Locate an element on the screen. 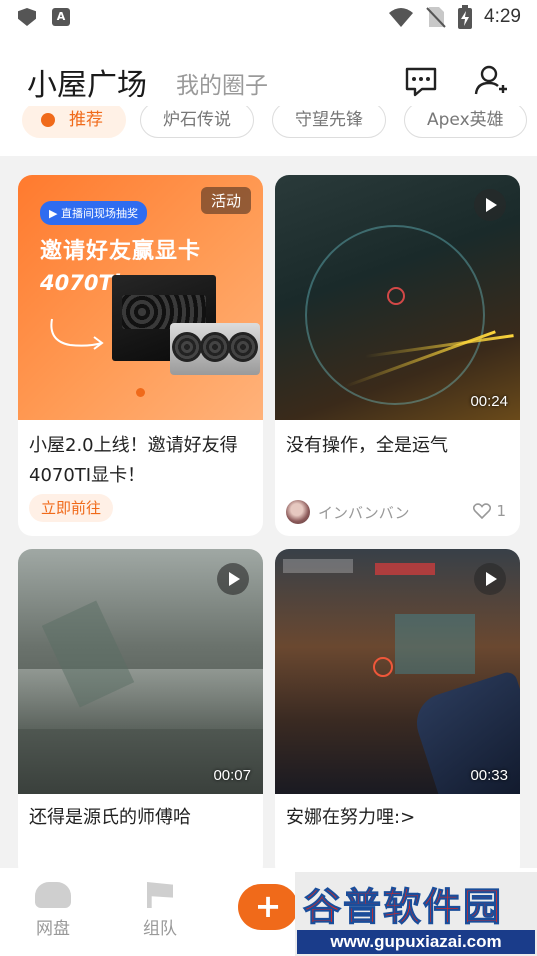 The width and height of the screenshot is (537, 956). tab-apex: Apex英雄 is located at coordinates (465, 122).